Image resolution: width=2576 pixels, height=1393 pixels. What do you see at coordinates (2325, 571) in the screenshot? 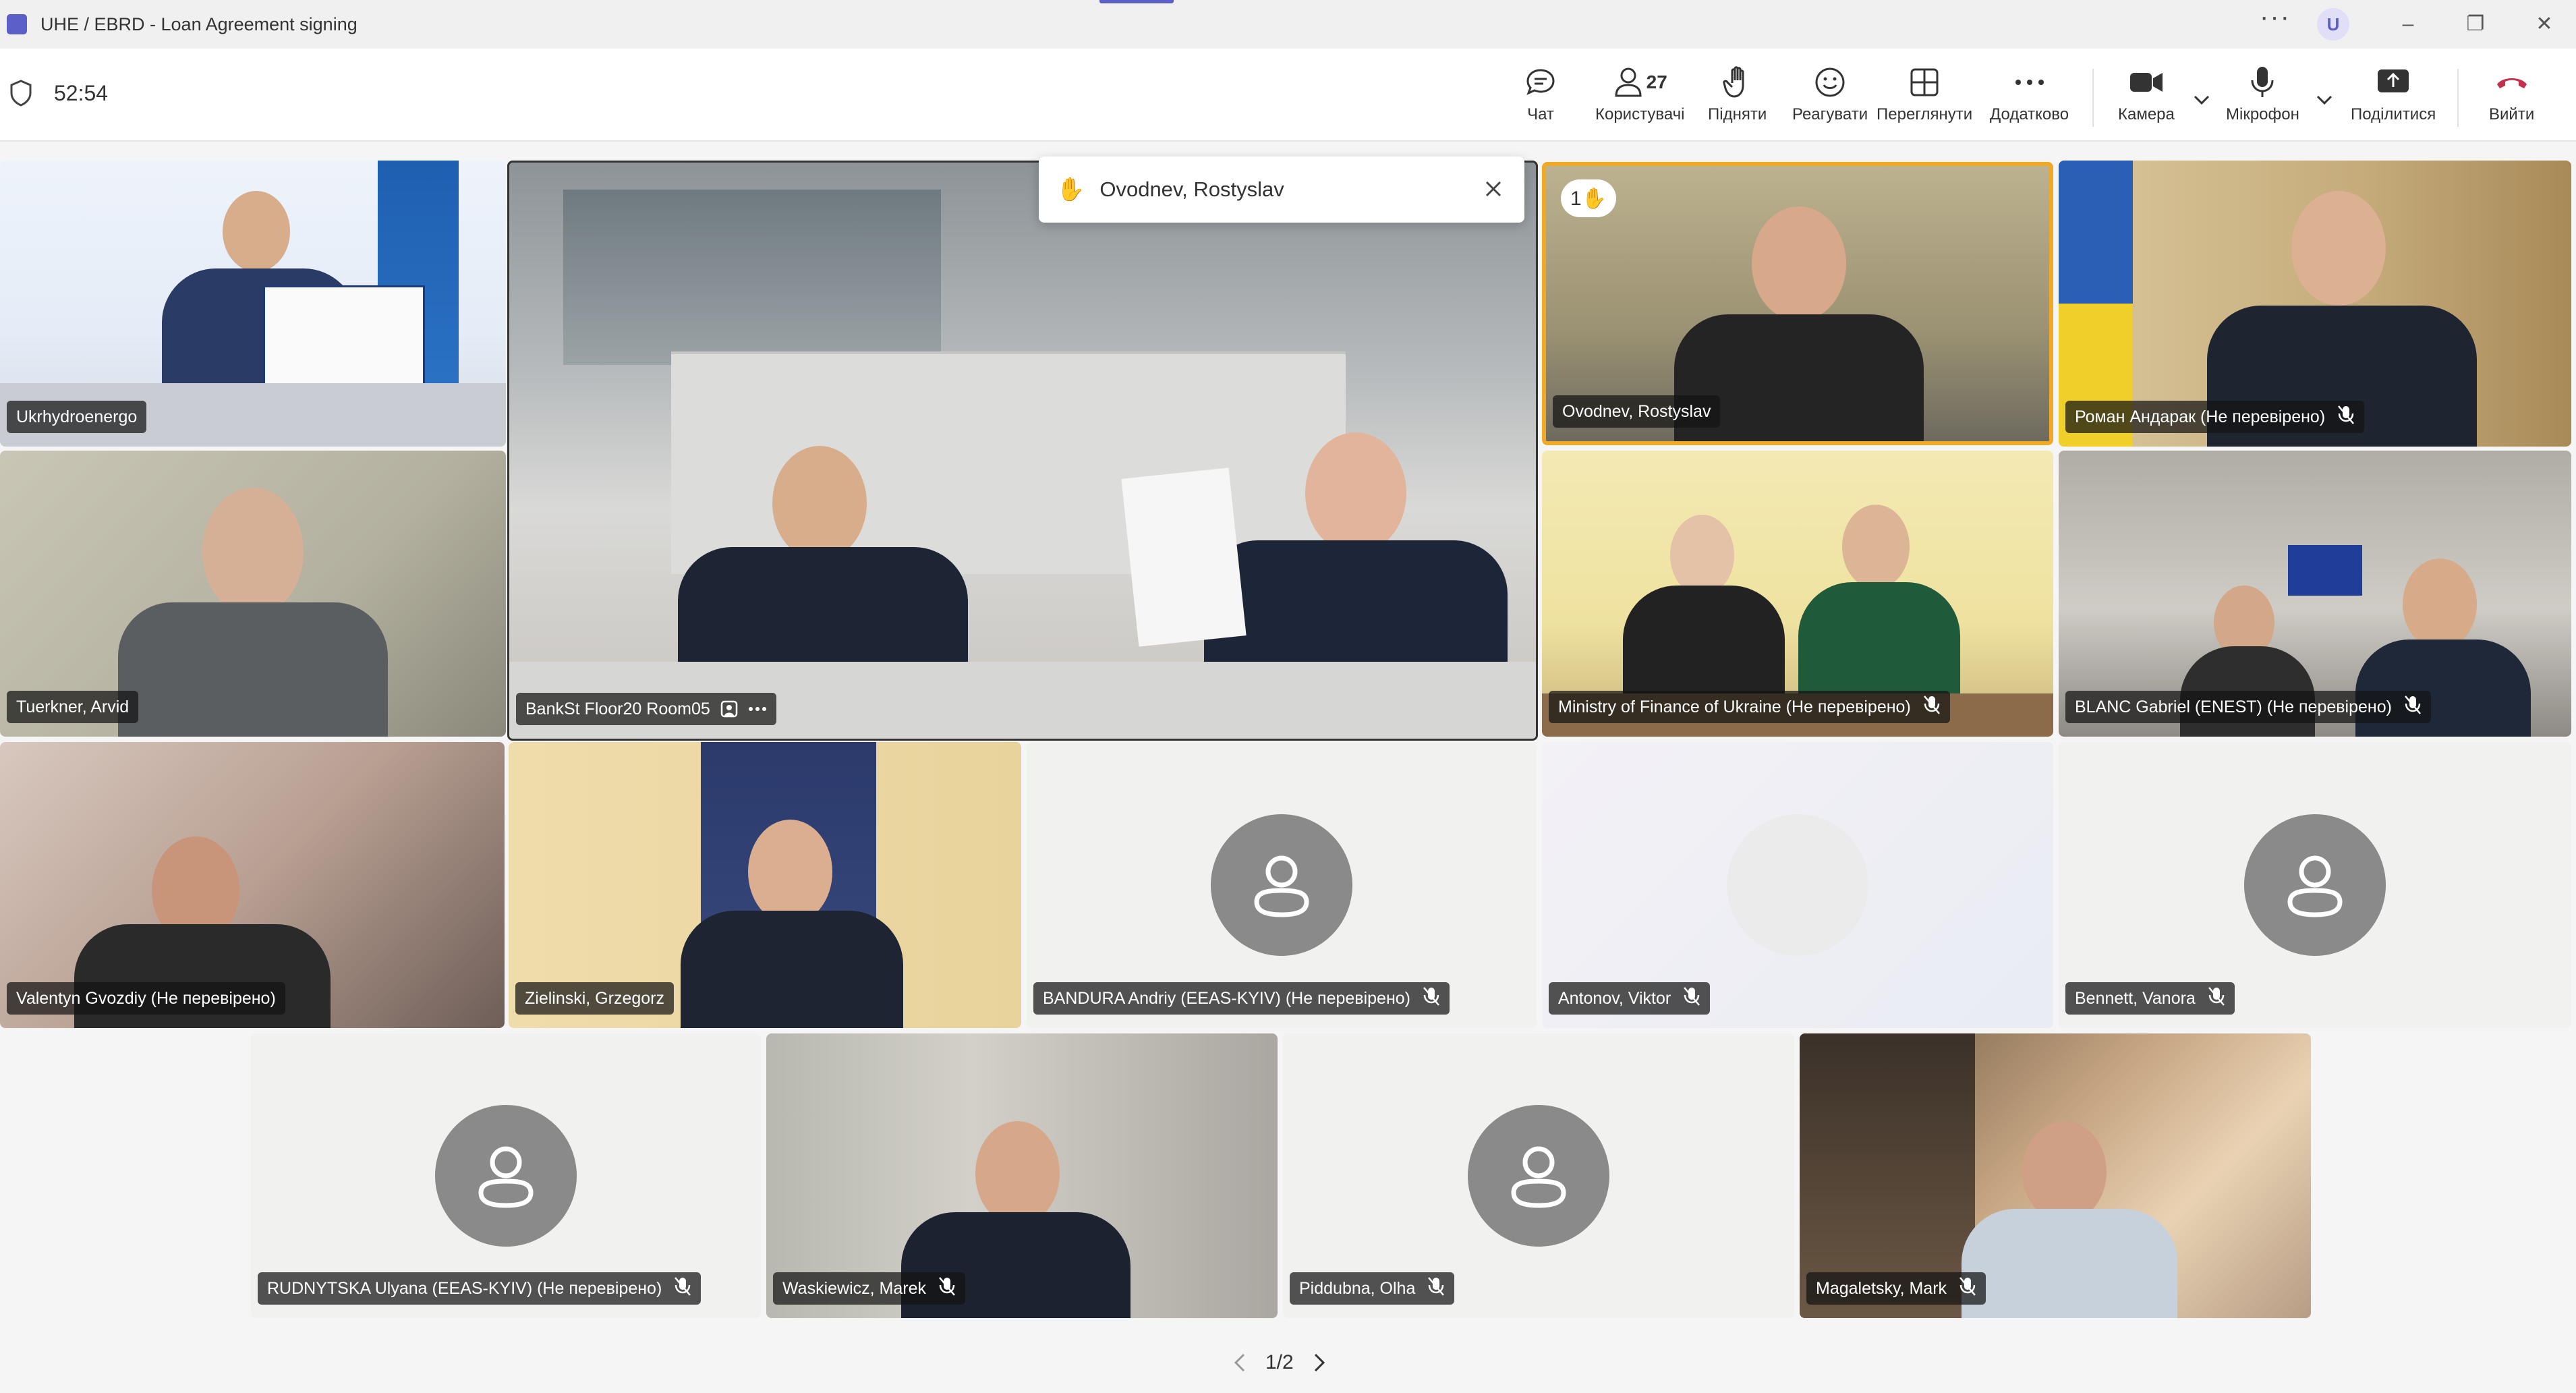
I see `eu-flag` at bounding box center [2325, 571].